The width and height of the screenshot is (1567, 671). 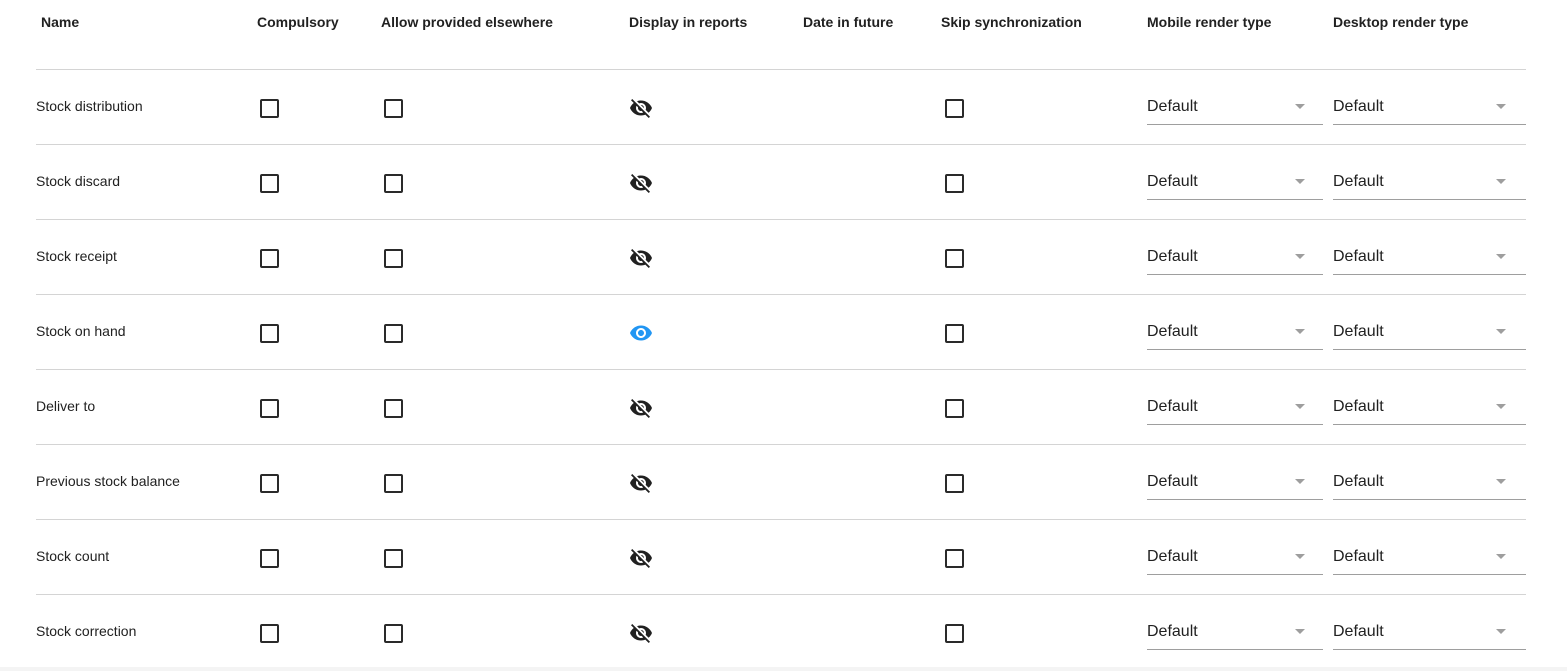 I want to click on column-header-desktop-render-type: Desktop render type, so click(x=1401, y=22).